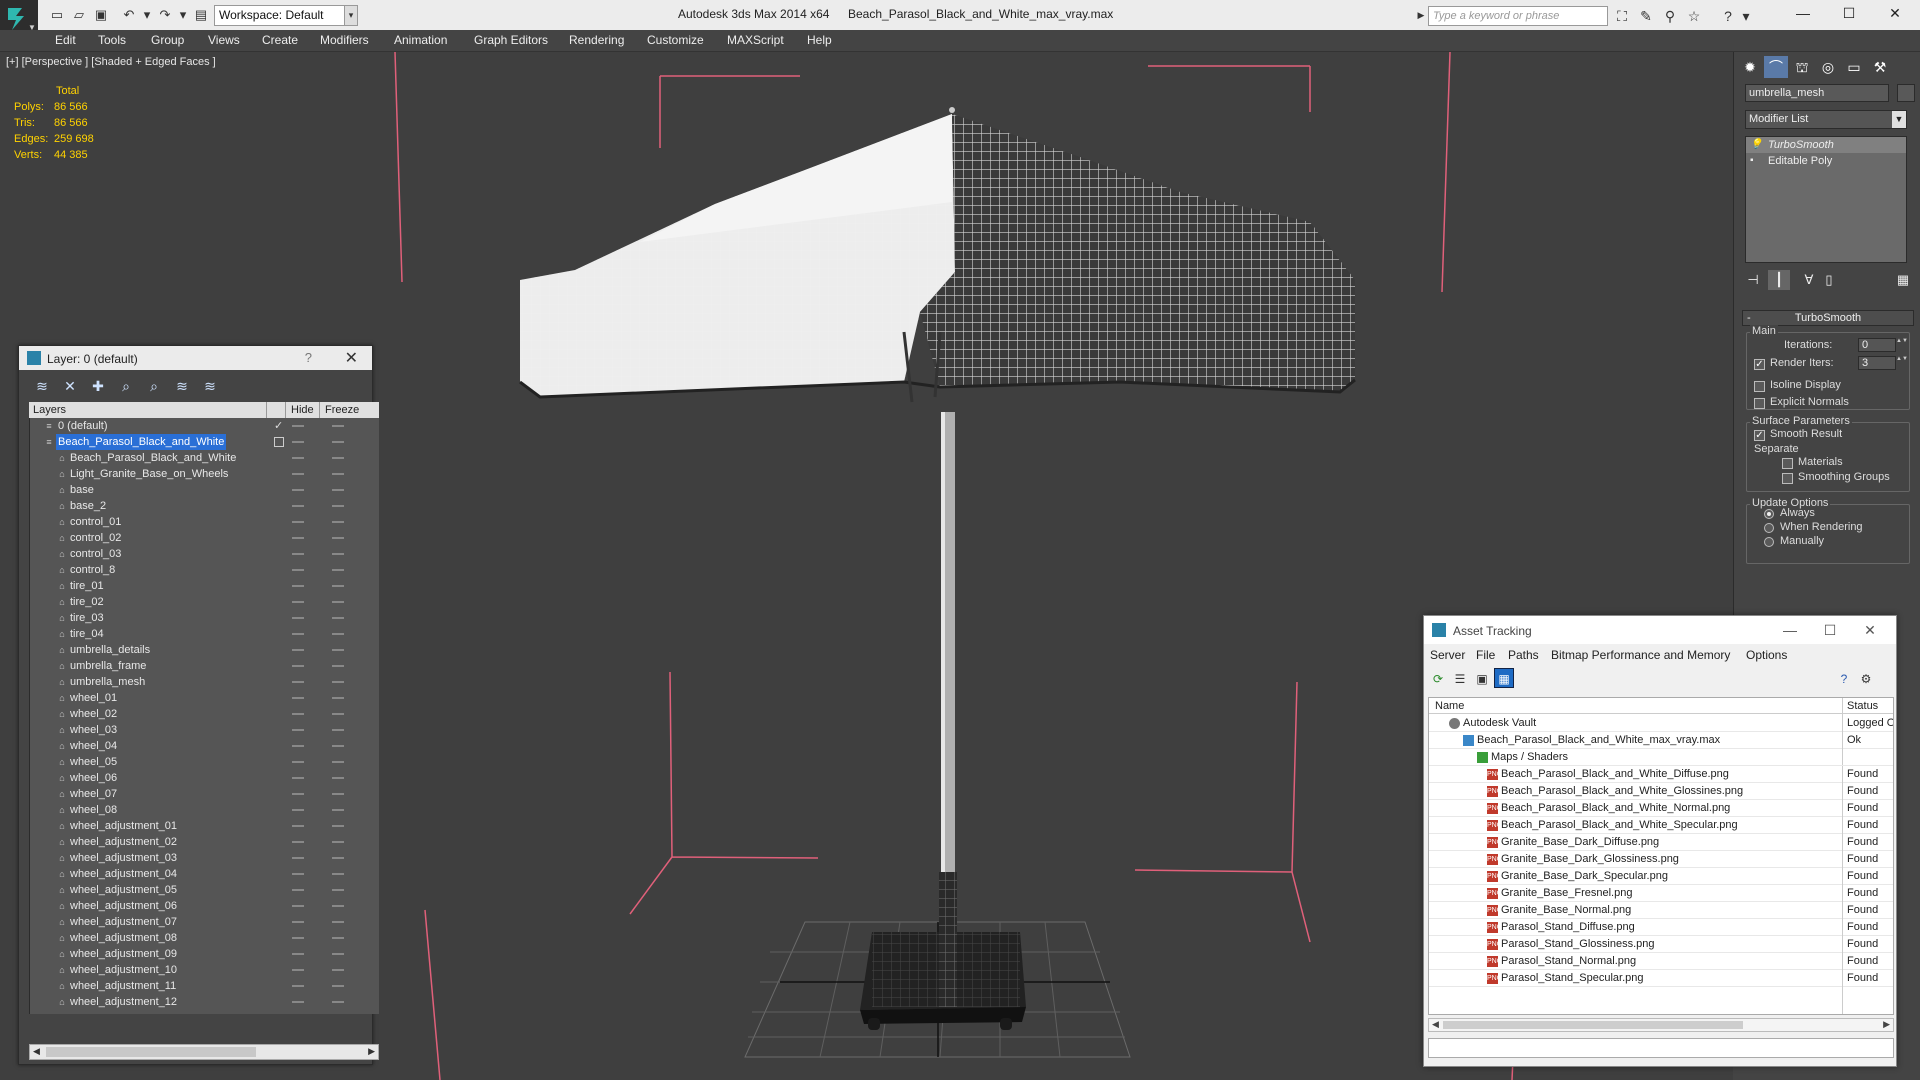 The width and height of the screenshot is (1920, 1080). What do you see at coordinates (1766, 655) in the screenshot?
I see `menu-options: Options` at bounding box center [1766, 655].